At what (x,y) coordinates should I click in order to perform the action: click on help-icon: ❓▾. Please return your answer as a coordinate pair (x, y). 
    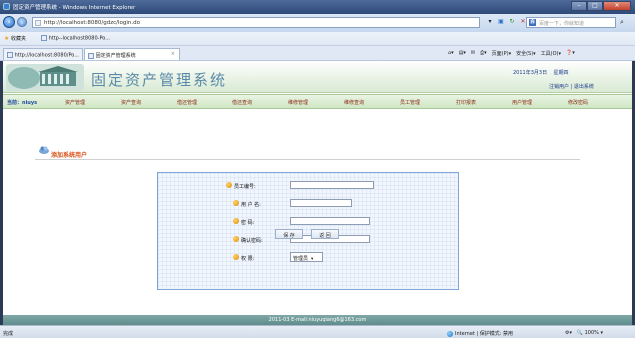
    Looking at the image, I should click on (570, 53).